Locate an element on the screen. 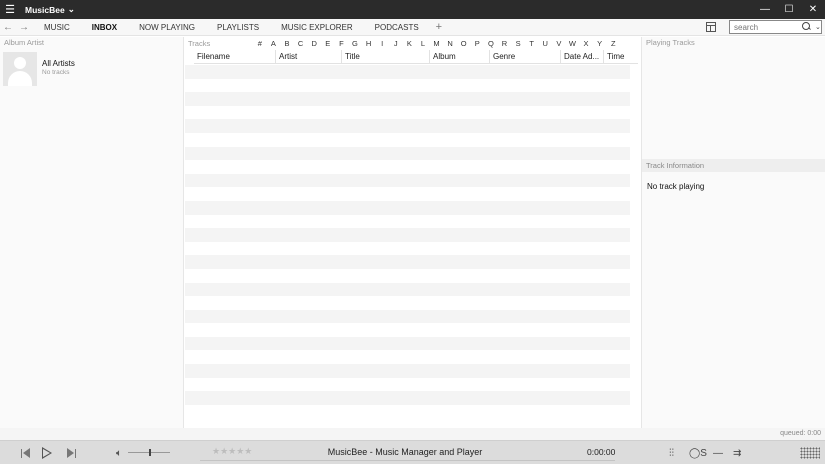  alphabet-letter: I is located at coordinates (382, 43).